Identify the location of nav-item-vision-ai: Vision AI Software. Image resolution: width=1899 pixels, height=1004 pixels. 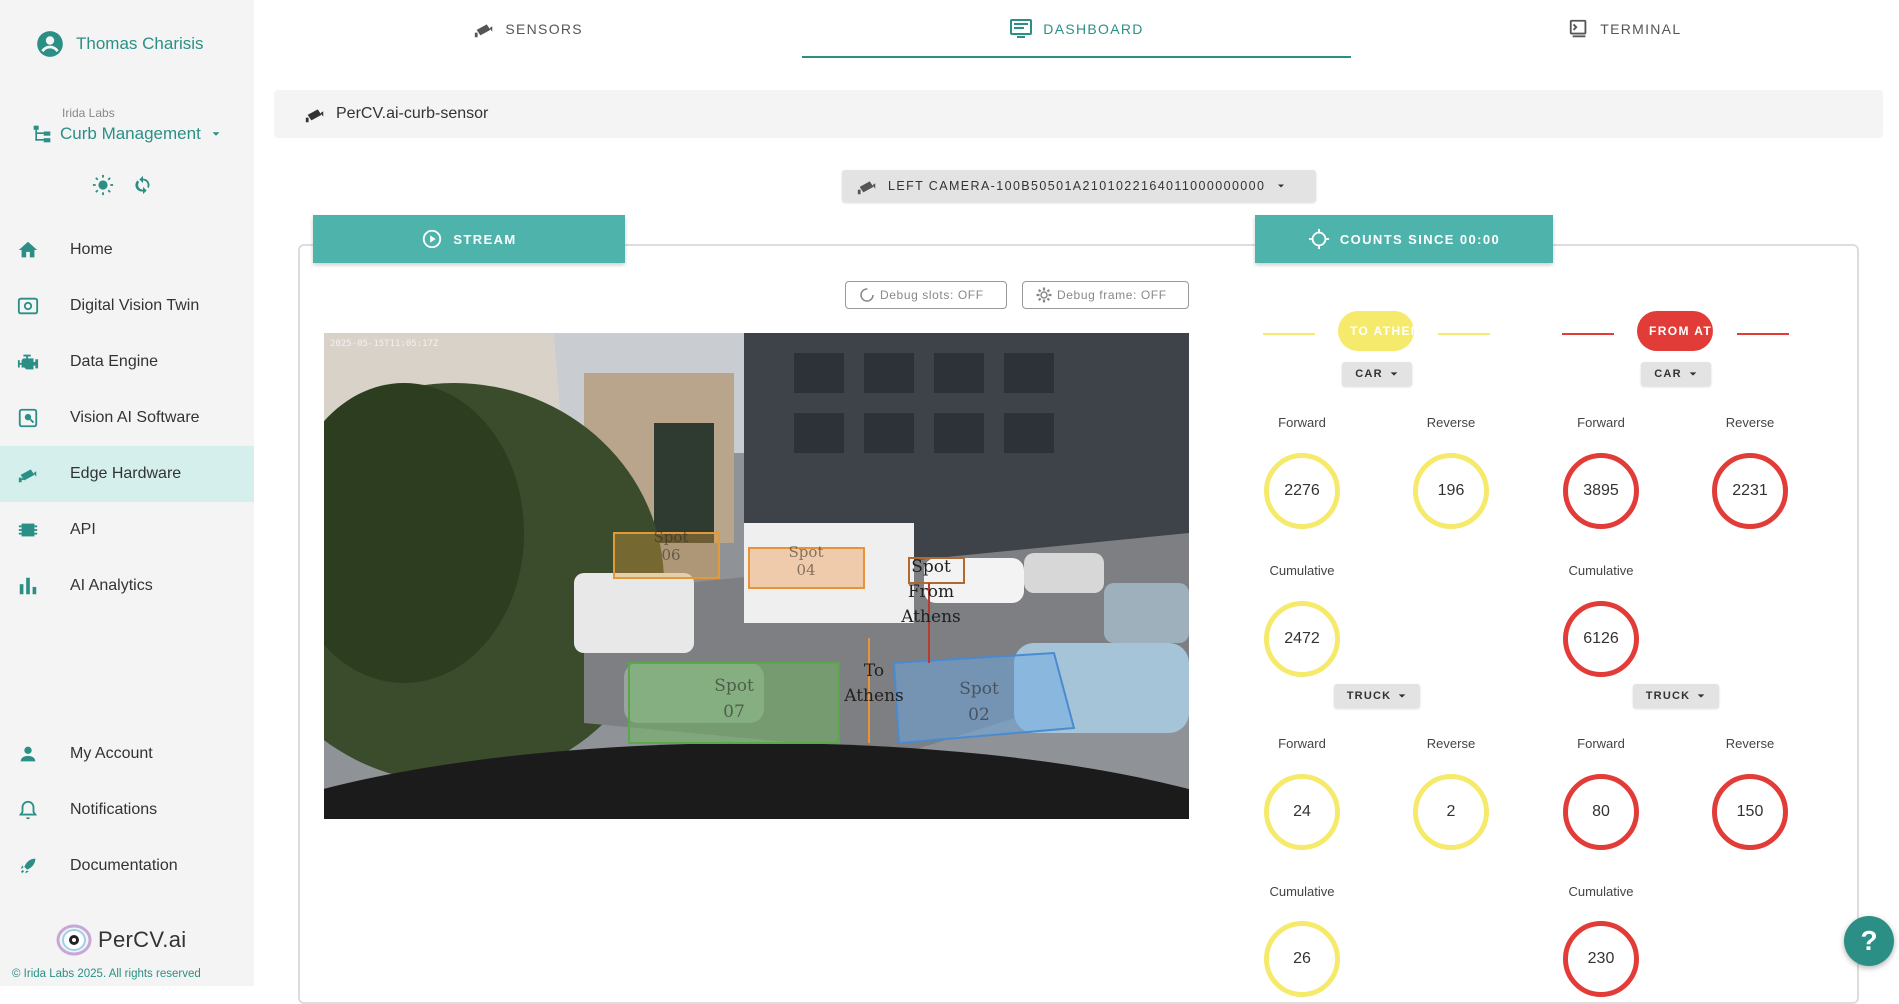
(127, 418).